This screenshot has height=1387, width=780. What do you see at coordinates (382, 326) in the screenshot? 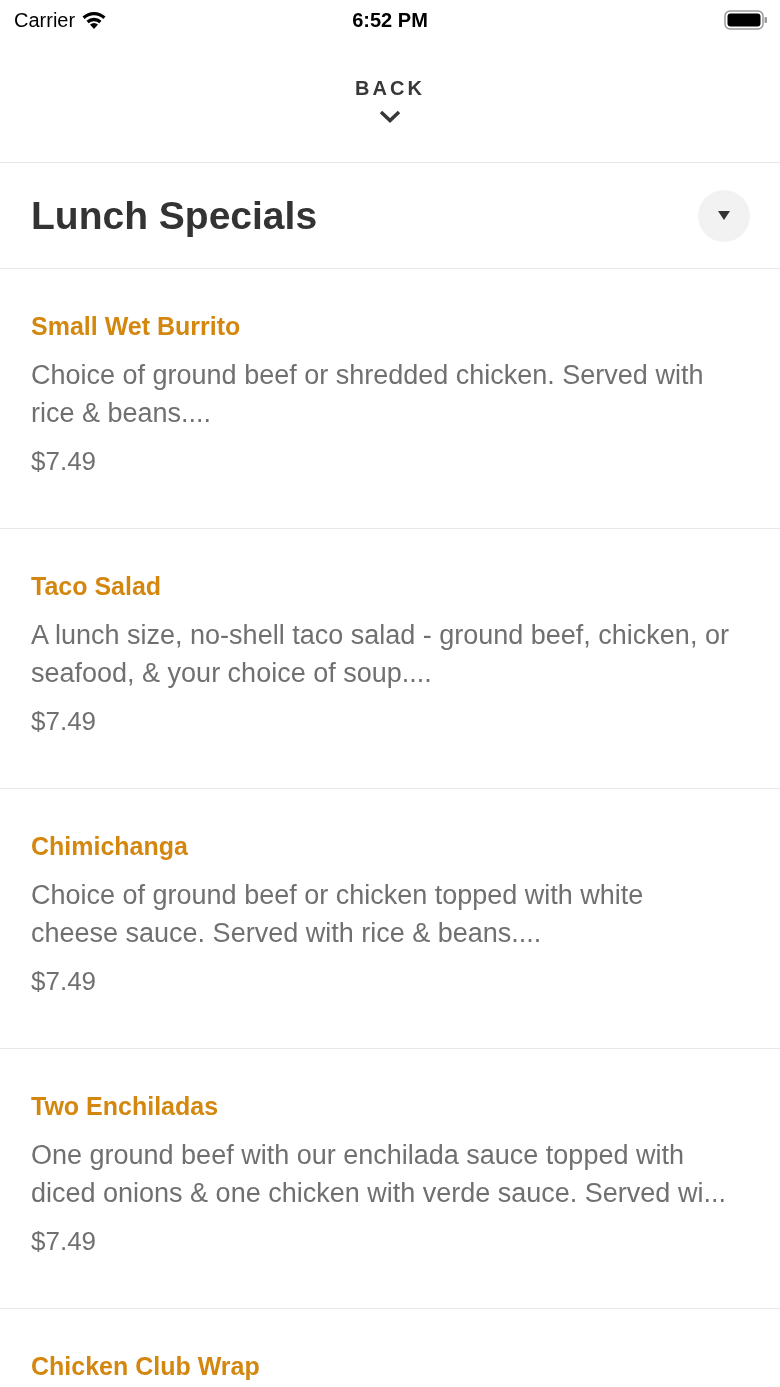
I see `item-name: Small Wet Burrito` at bounding box center [382, 326].